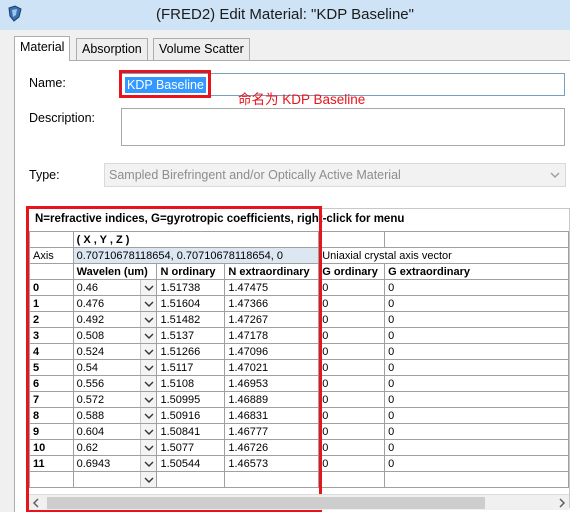  I want to click on g-ordinary-cell-empty, so click(352, 479).